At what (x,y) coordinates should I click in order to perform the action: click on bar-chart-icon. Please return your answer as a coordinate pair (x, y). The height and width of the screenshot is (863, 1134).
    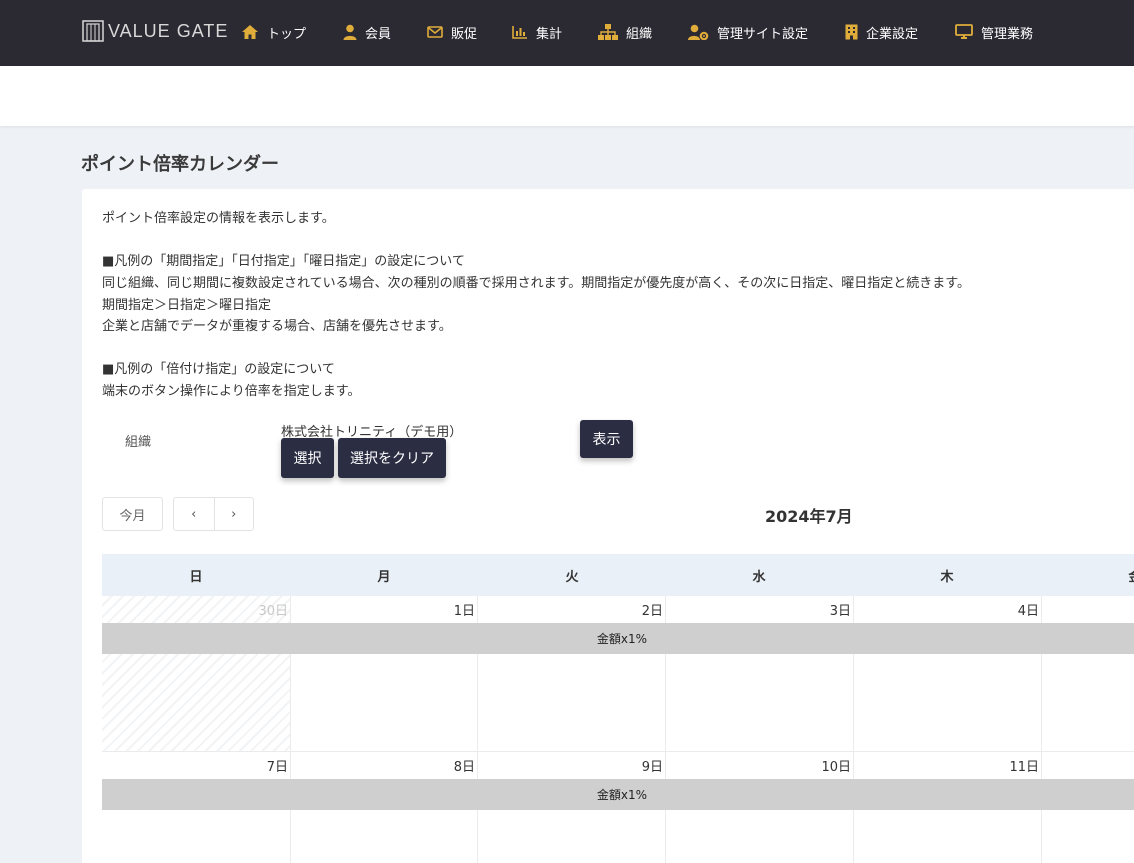
    Looking at the image, I should click on (519, 32).